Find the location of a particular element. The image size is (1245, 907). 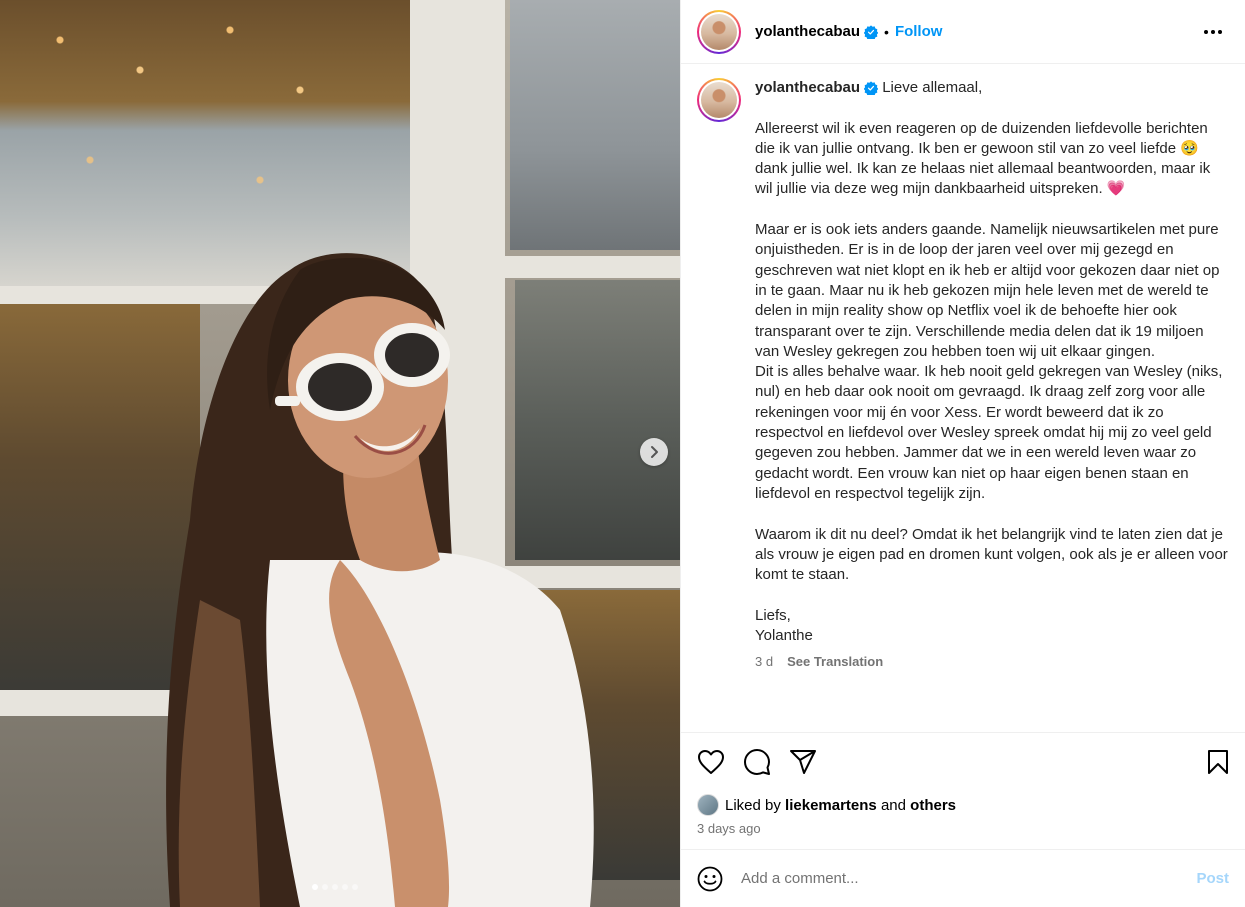

save-button is located at coordinates (1218, 762).